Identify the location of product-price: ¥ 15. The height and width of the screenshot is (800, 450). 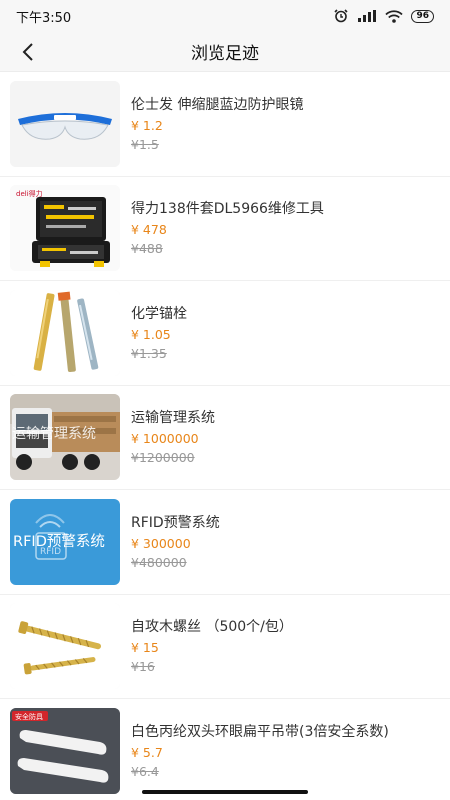
(145, 648).